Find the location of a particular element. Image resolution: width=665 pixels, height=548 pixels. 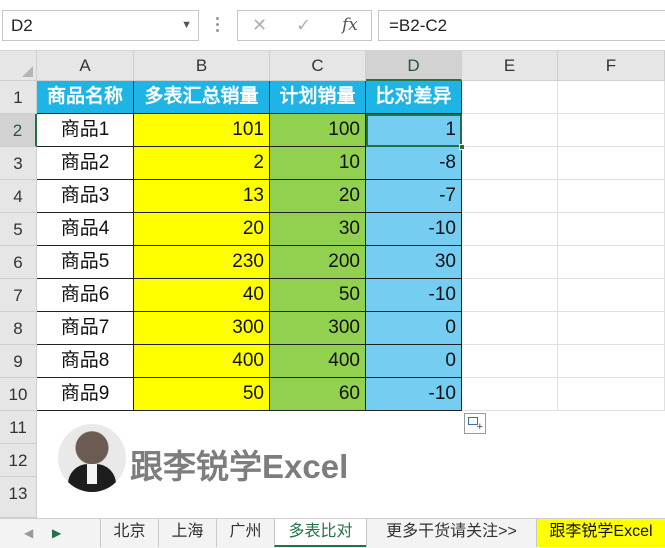

plan-sales-cell: 100 is located at coordinates (318, 130).